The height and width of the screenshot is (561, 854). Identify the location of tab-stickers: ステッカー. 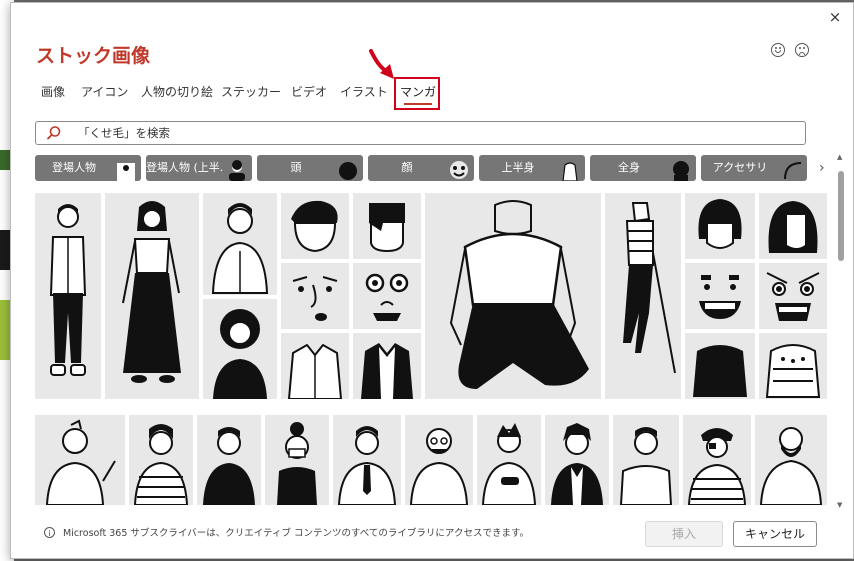
(251, 96).